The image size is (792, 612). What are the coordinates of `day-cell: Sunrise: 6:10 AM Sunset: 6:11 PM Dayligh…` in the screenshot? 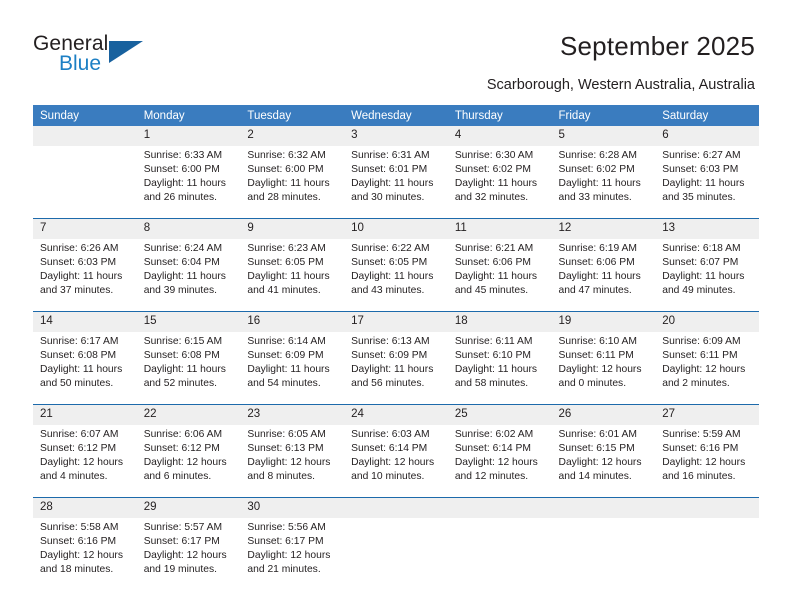 It's located at (603, 368).